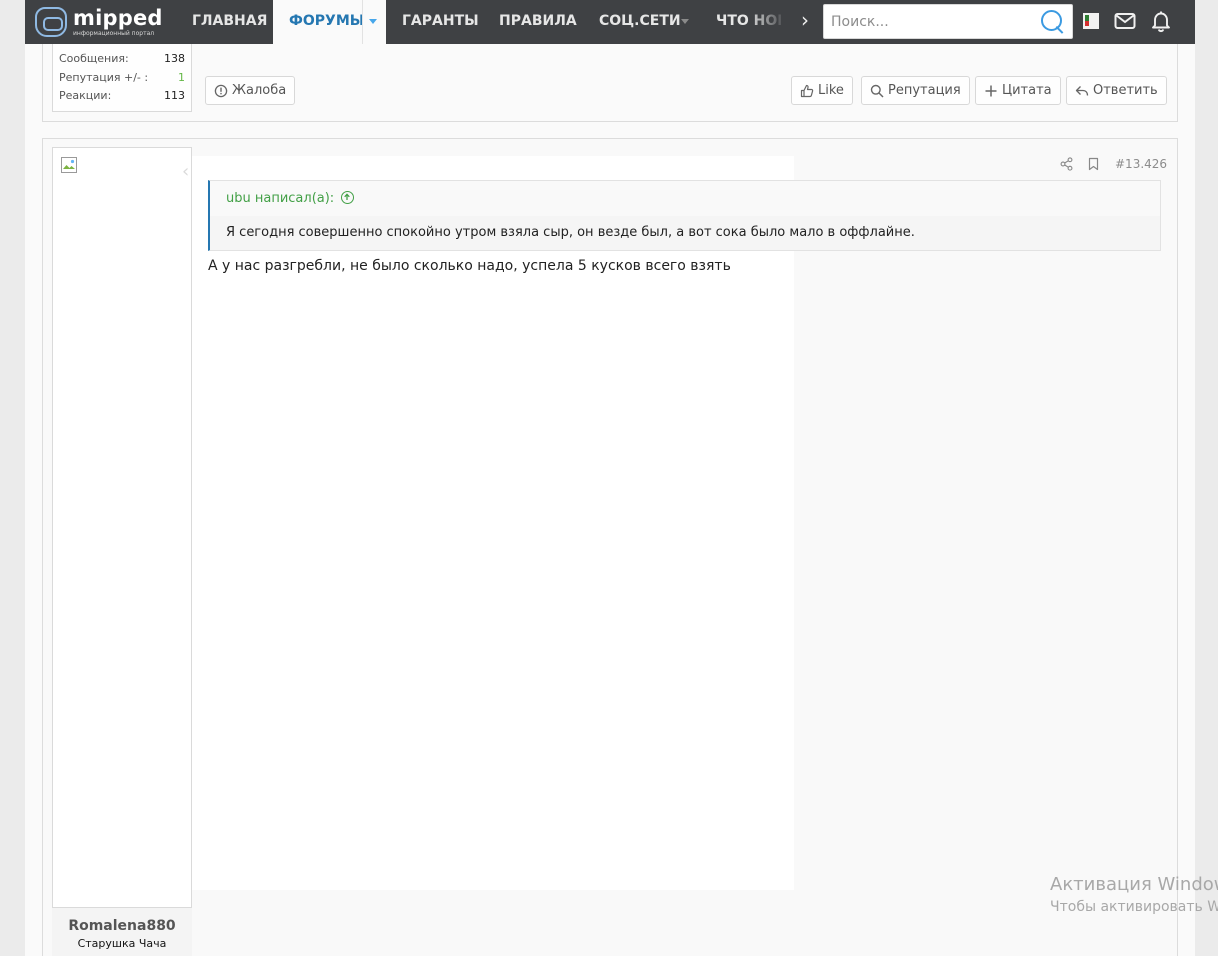 The image size is (1218, 956). I want to click on nav-guarantors: ГАРАНТЫ, so click(440, 22).